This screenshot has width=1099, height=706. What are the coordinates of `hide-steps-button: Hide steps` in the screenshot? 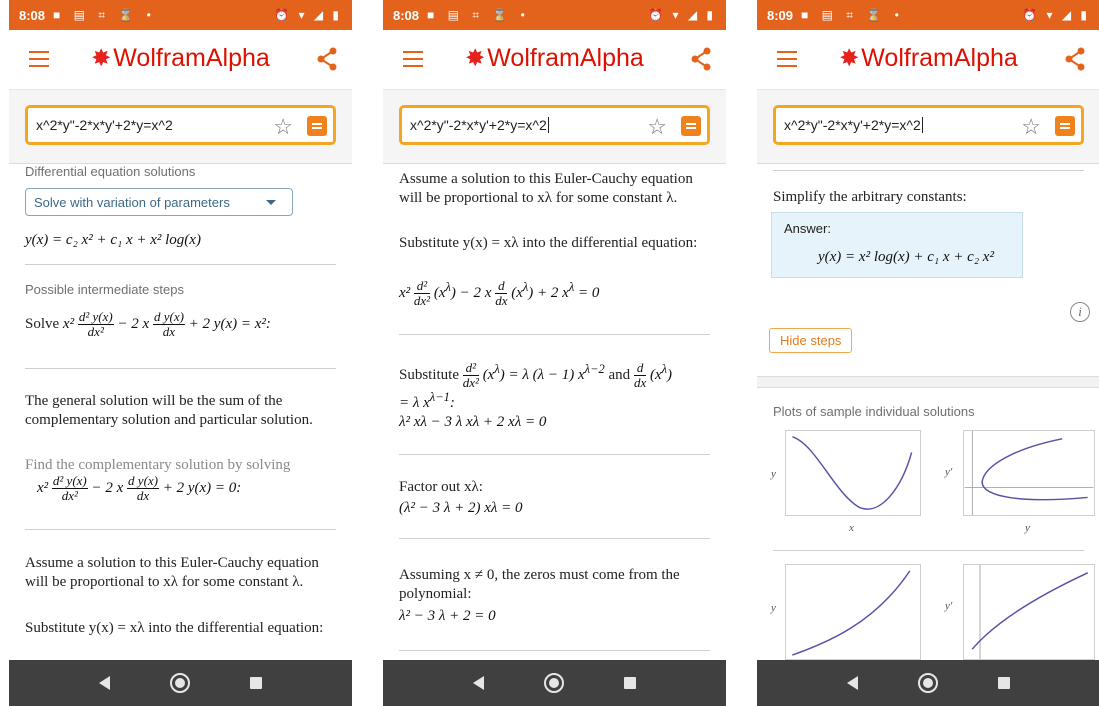 It's located at (811, 340).